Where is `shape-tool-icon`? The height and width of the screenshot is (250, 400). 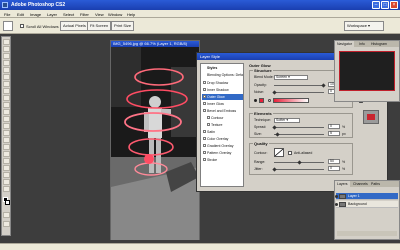
shape-tool-icon is located at coordinates (6, 161).